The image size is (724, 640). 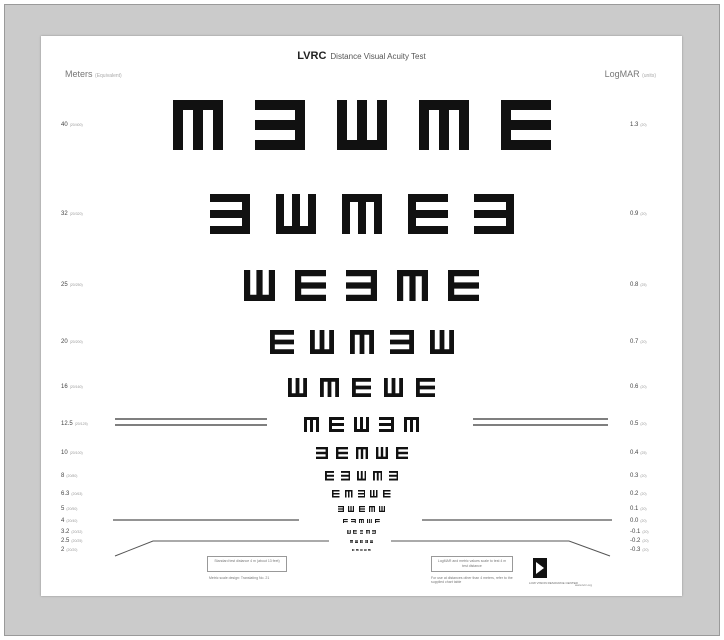 I want to click on row-meters-label: 2.5 (20/25), so click(x=96, y=541).